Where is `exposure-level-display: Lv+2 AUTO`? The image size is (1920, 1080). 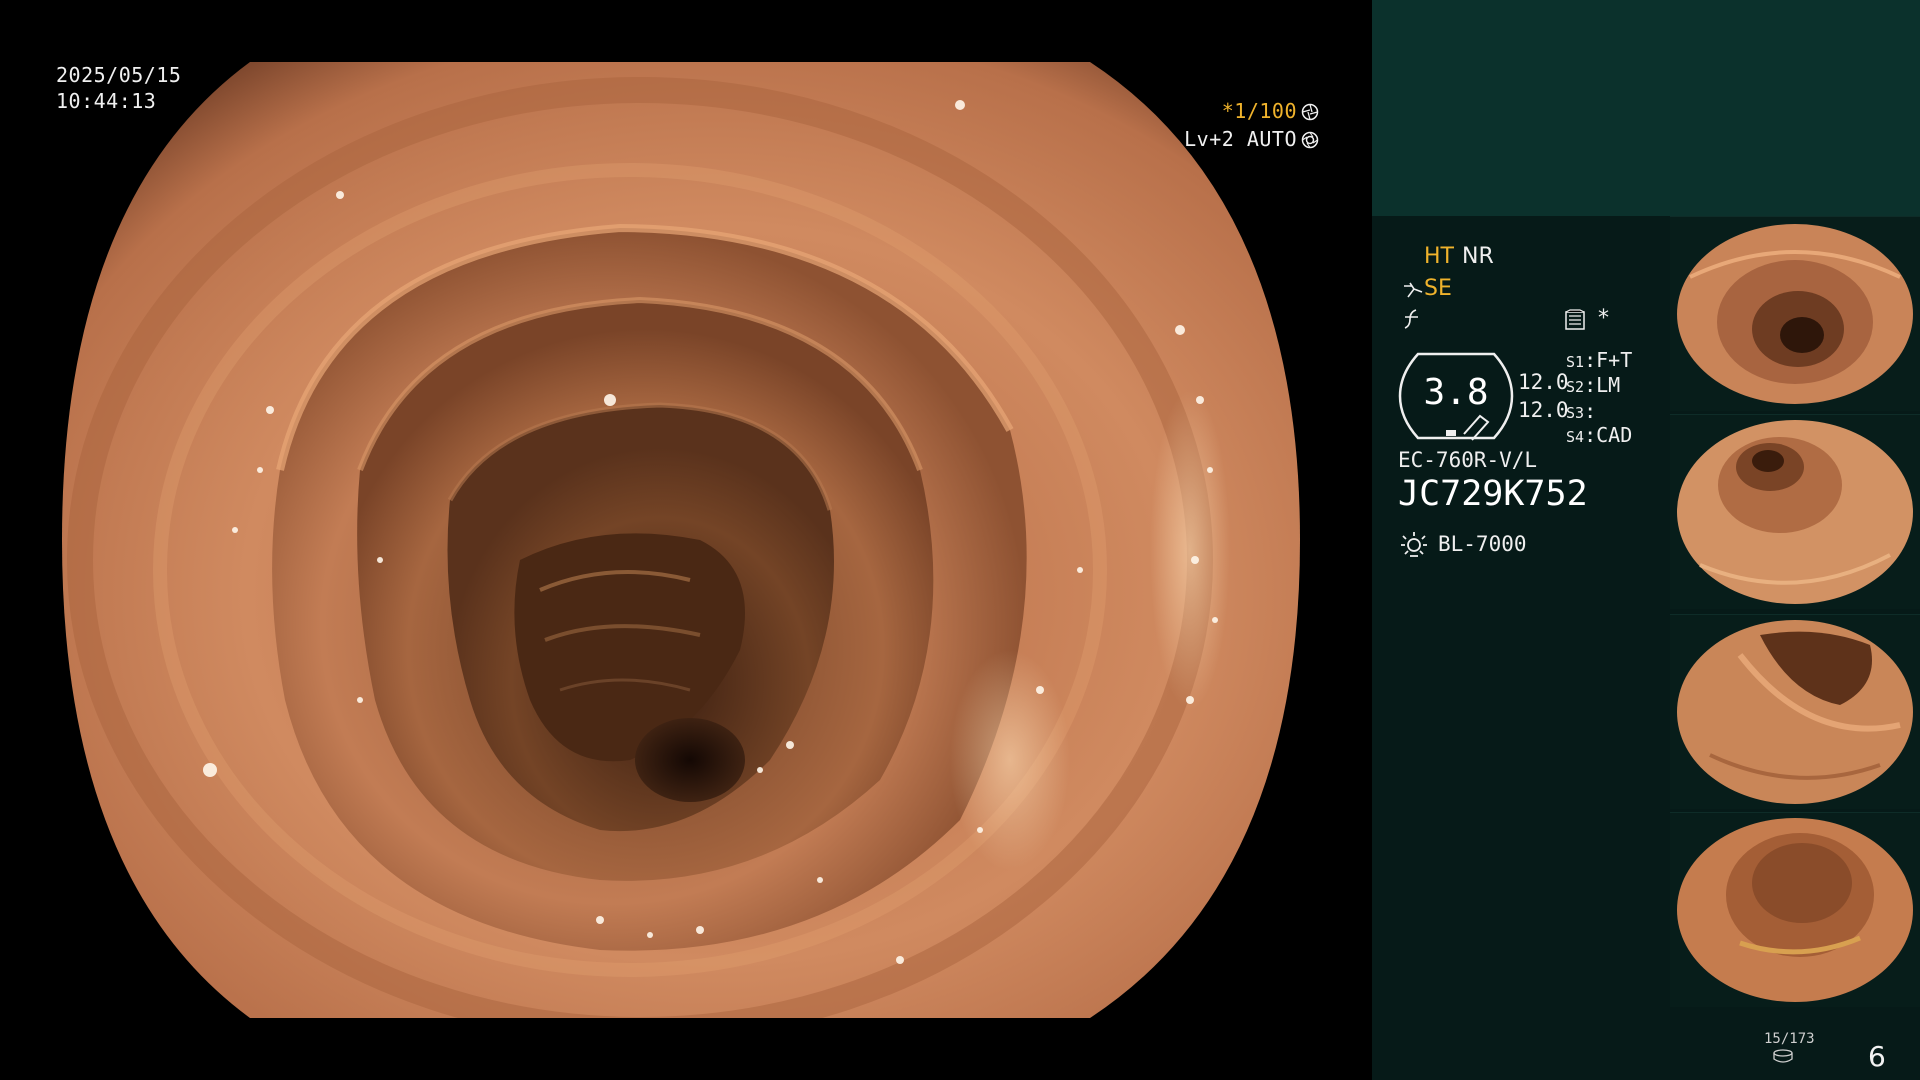
exposure-level-display: Lv+2 AUTO is located at coordinates (1251, 139).